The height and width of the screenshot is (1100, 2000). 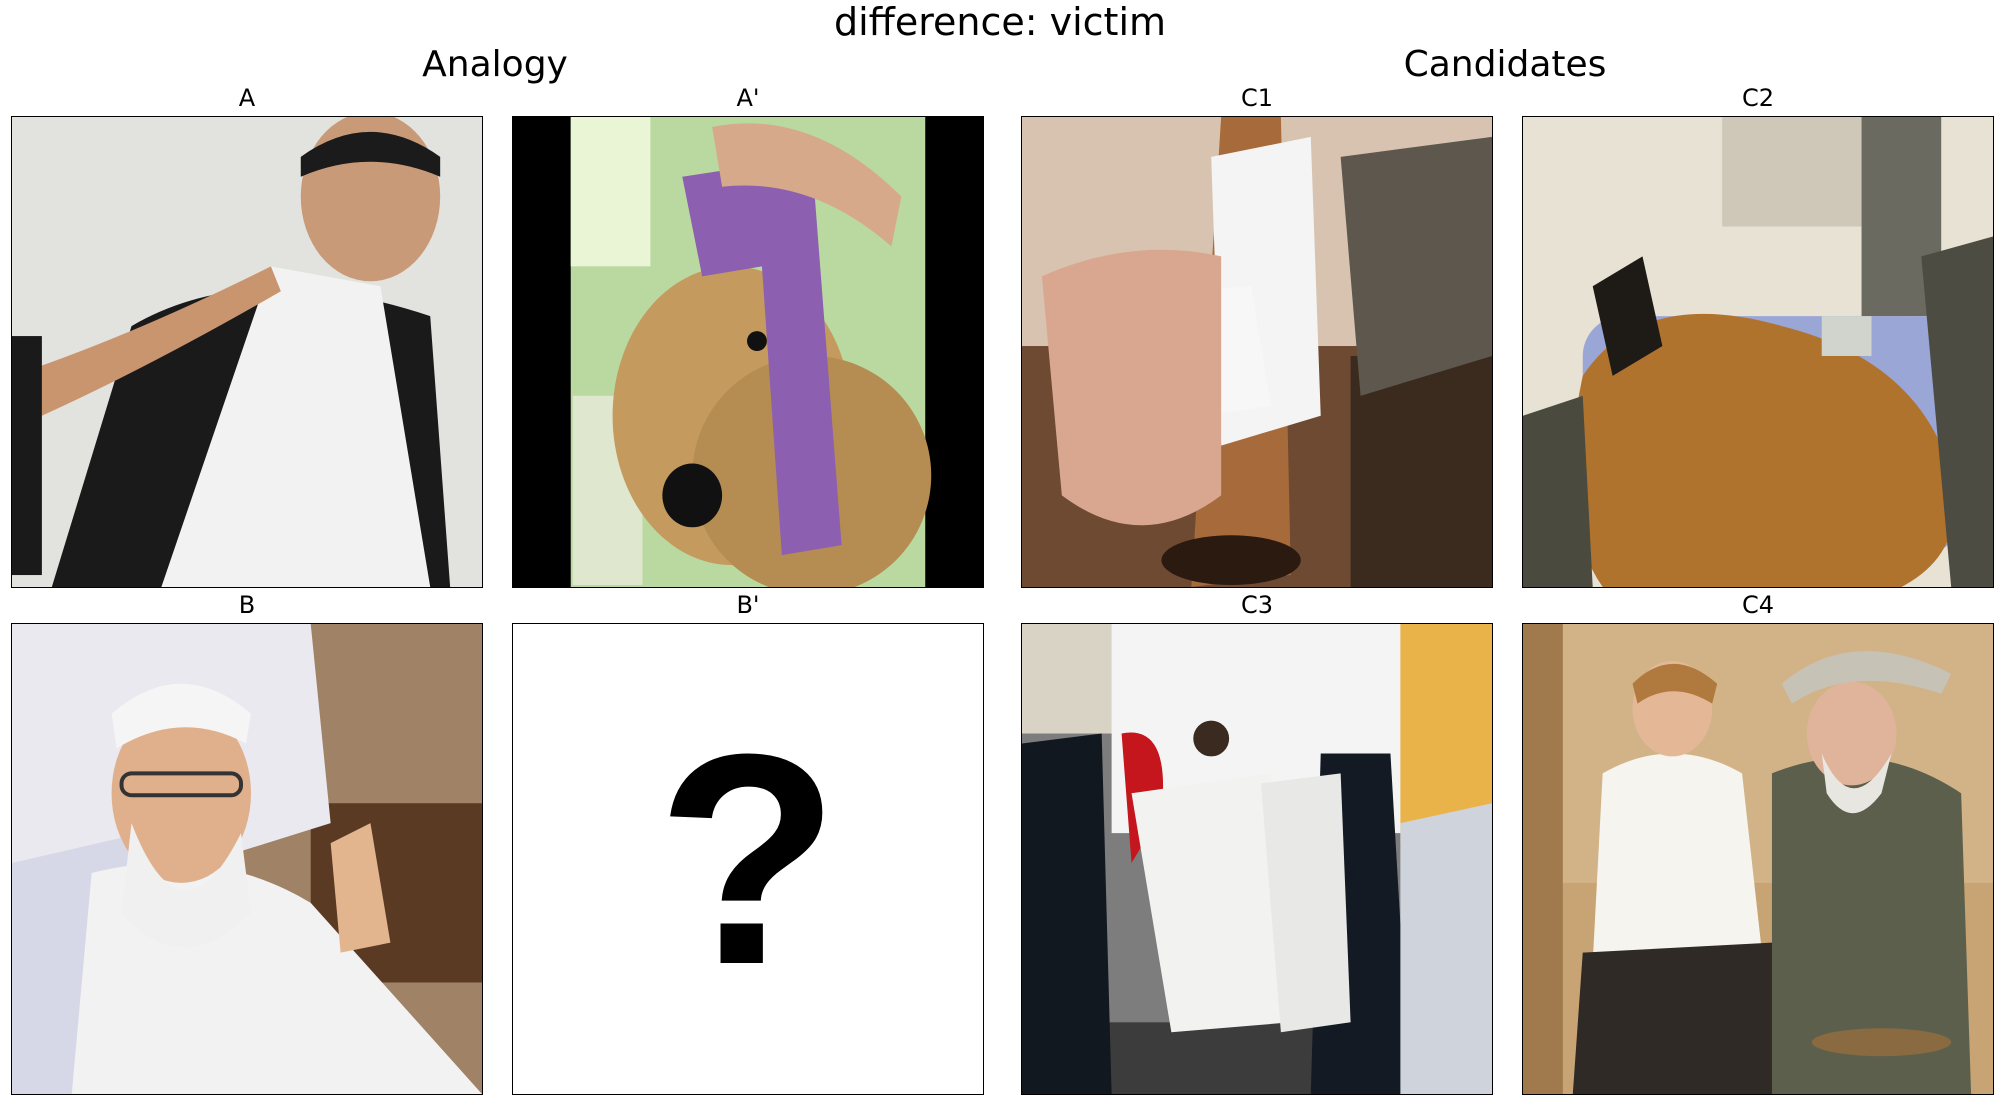 I want to click on panel-a-prime-label: A', so click(x=748, y=98).